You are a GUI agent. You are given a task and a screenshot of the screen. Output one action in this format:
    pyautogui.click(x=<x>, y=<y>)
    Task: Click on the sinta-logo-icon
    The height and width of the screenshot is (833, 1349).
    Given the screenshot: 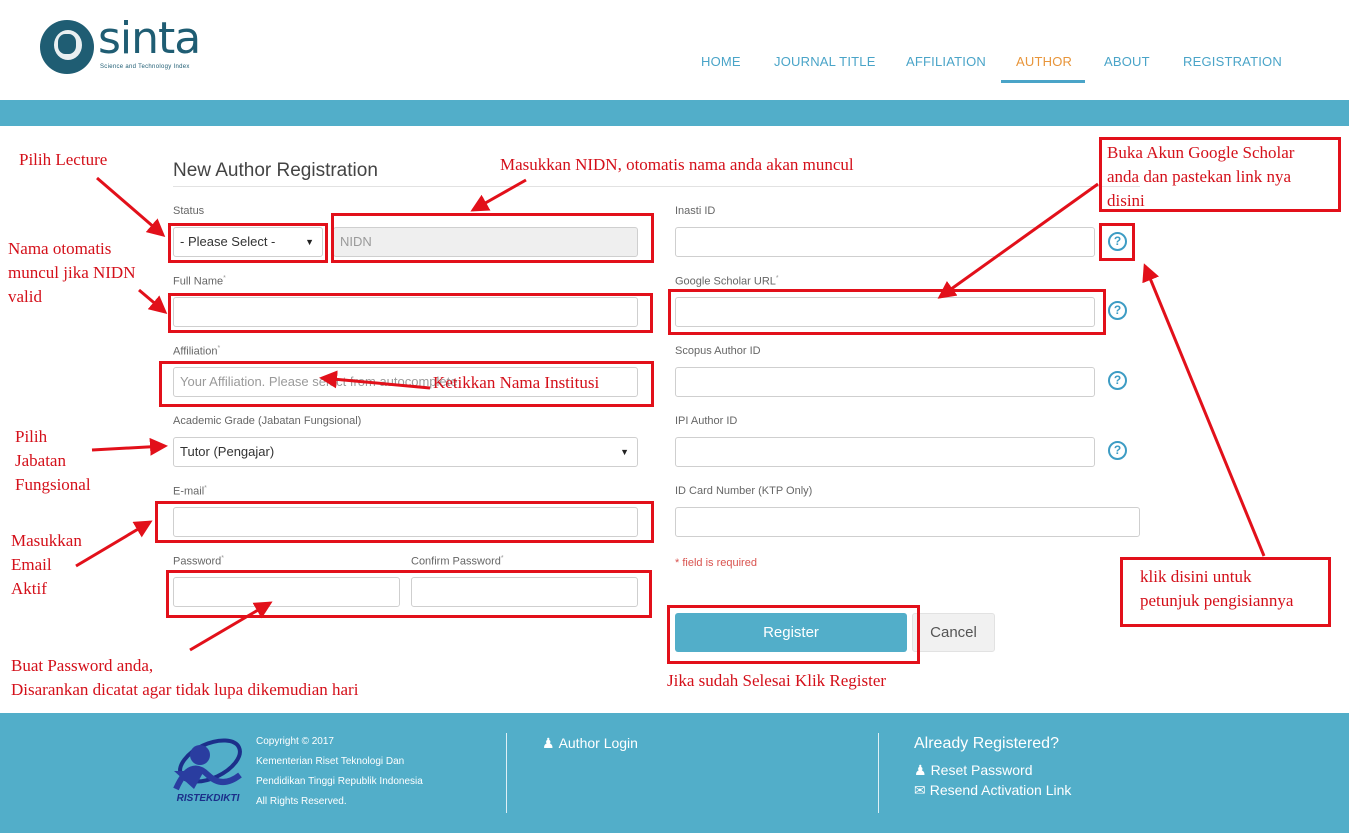 What is the action you would take?
    pyautogui.click(x=67, y=47)
    